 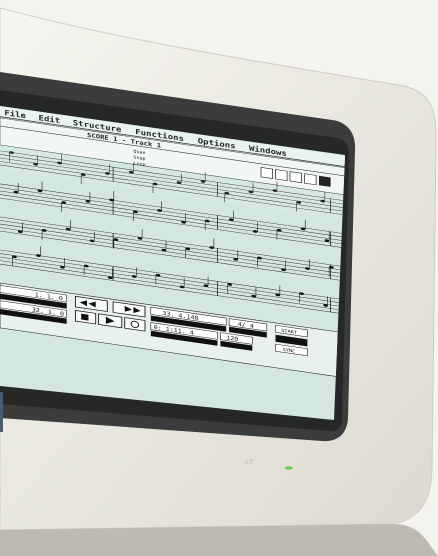 I want to click on power-led-icon, so click(x=289, y=468).